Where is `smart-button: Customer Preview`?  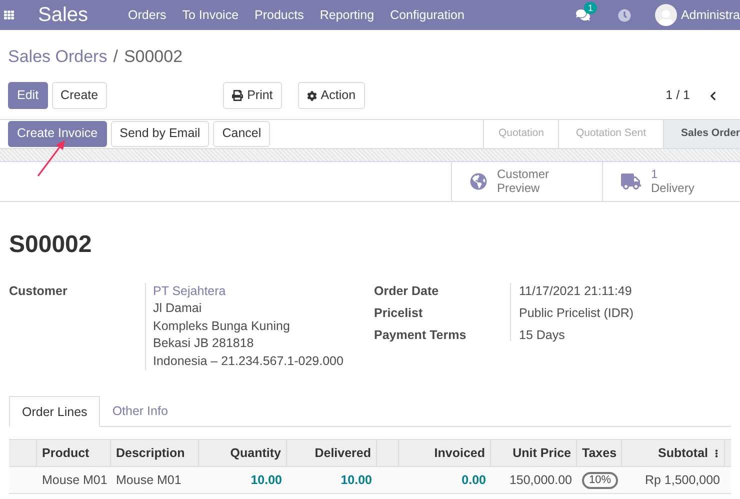 smart-button: Customer Preview is located at coordinates (526, 181).